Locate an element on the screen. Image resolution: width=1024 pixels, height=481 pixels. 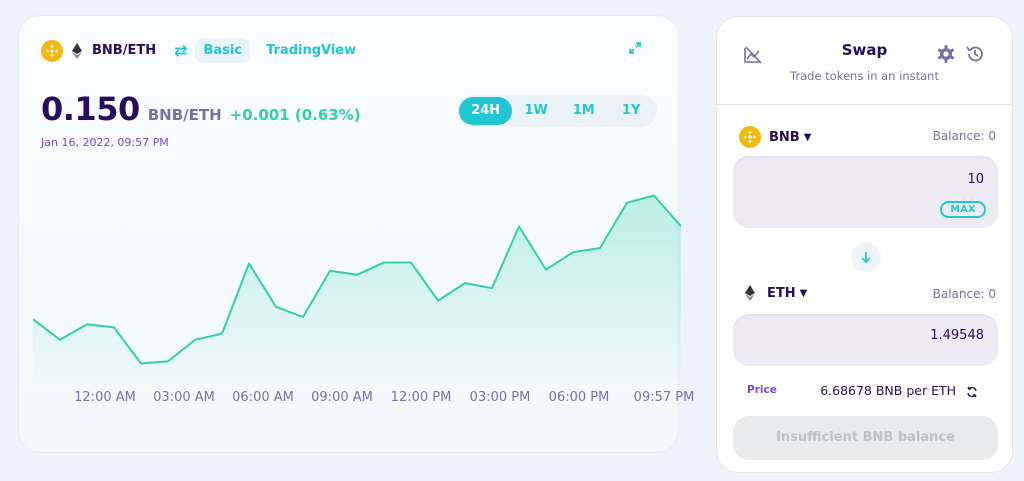
swap-subtitle: Trade tokens in an instant is located at coordinates (864, 76).